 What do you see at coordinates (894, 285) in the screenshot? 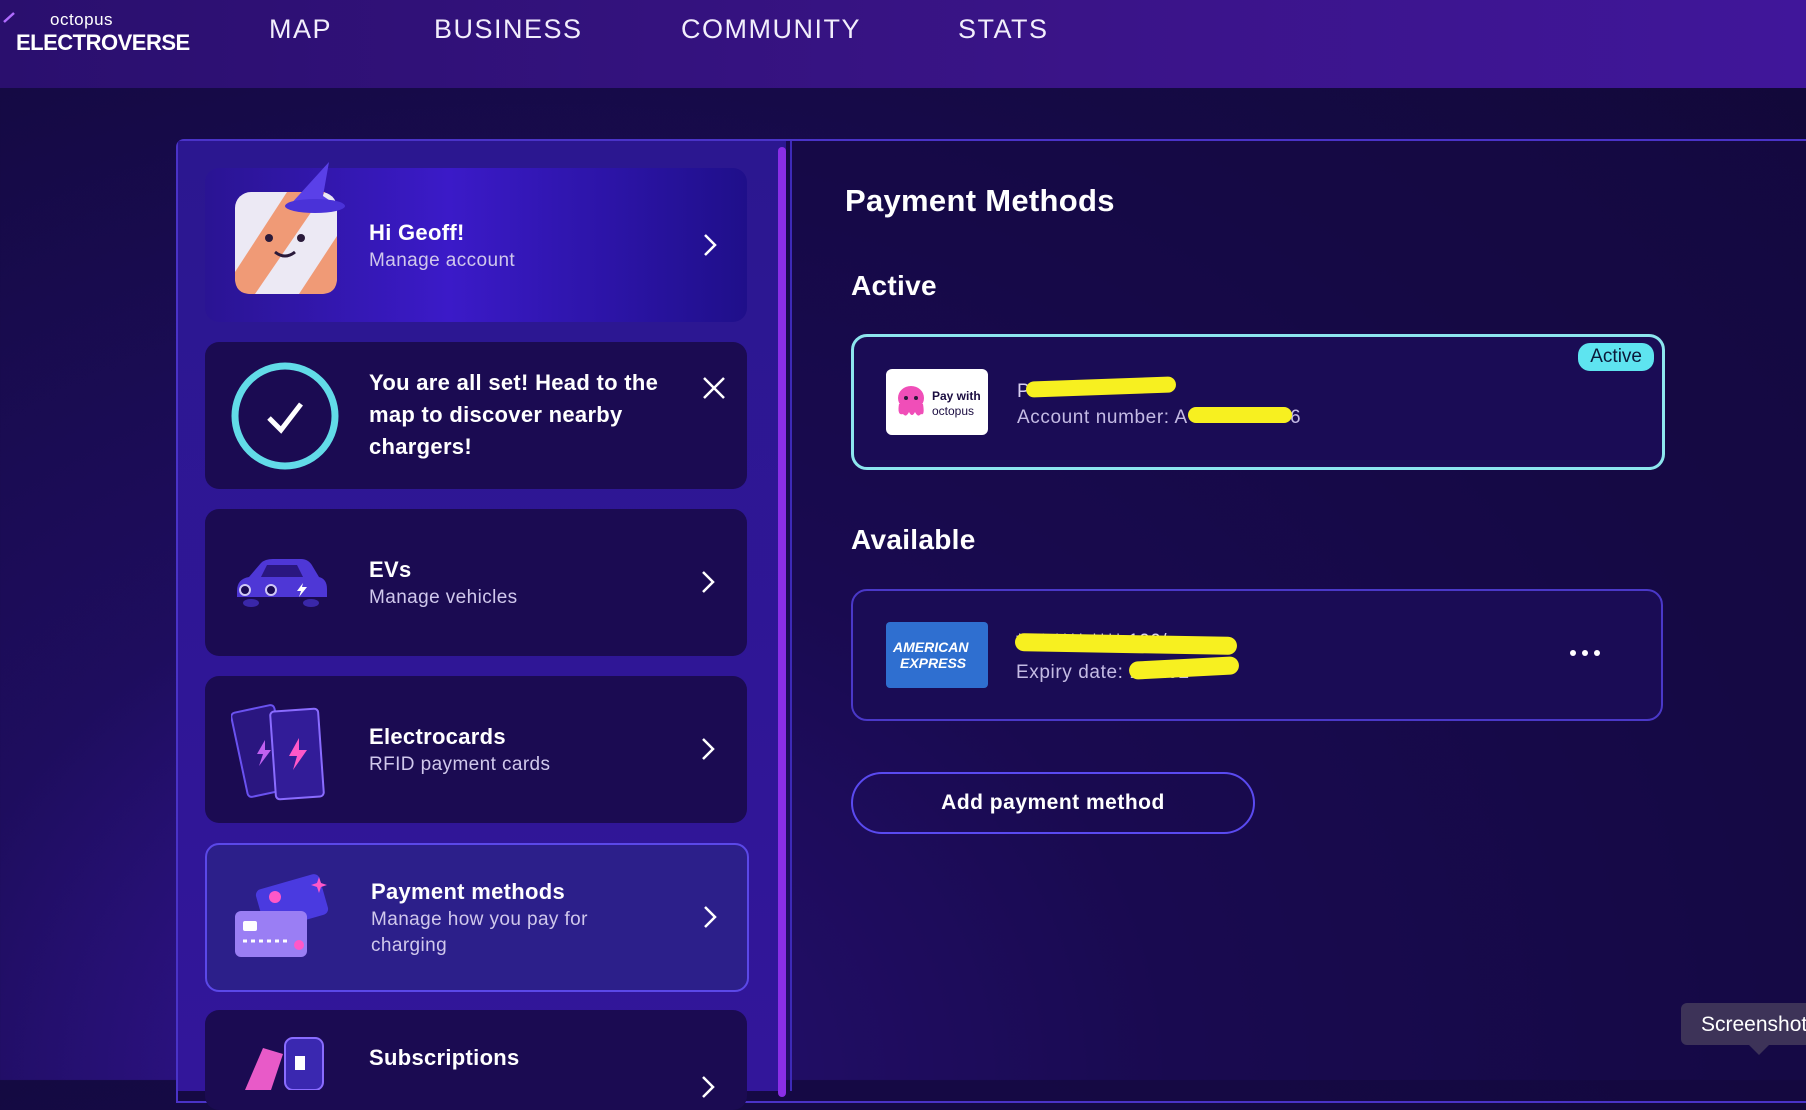
I see `active-section-heading: Active` at bounding box center [894, 285].